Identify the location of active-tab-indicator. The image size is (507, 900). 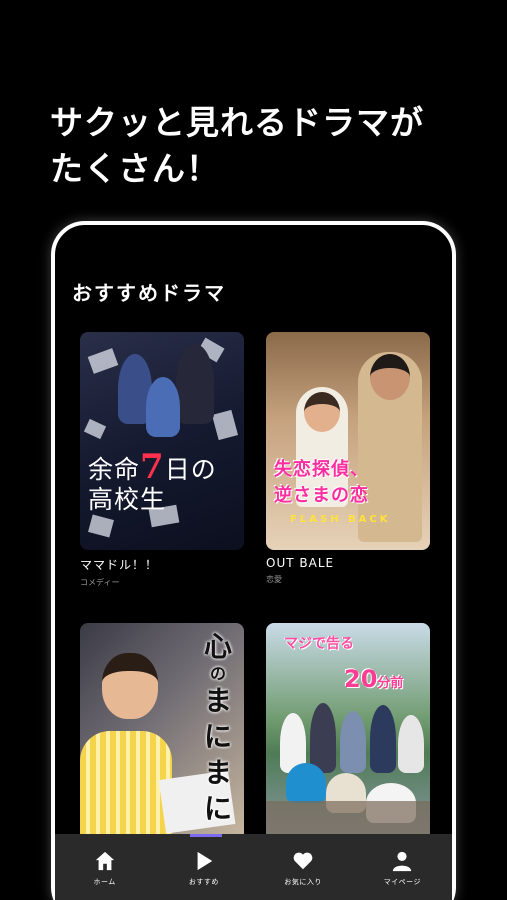
(206, 835).